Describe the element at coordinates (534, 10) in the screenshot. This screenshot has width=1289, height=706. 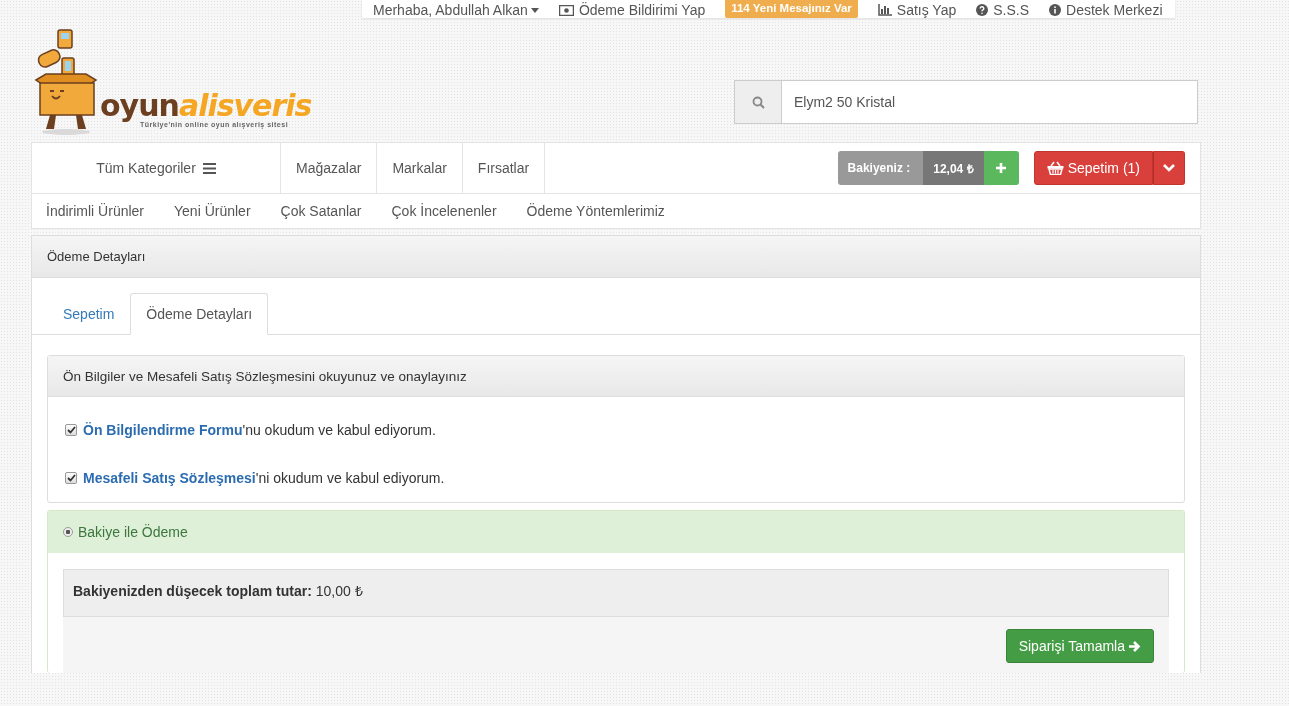
I see `caret-icon` at that location.